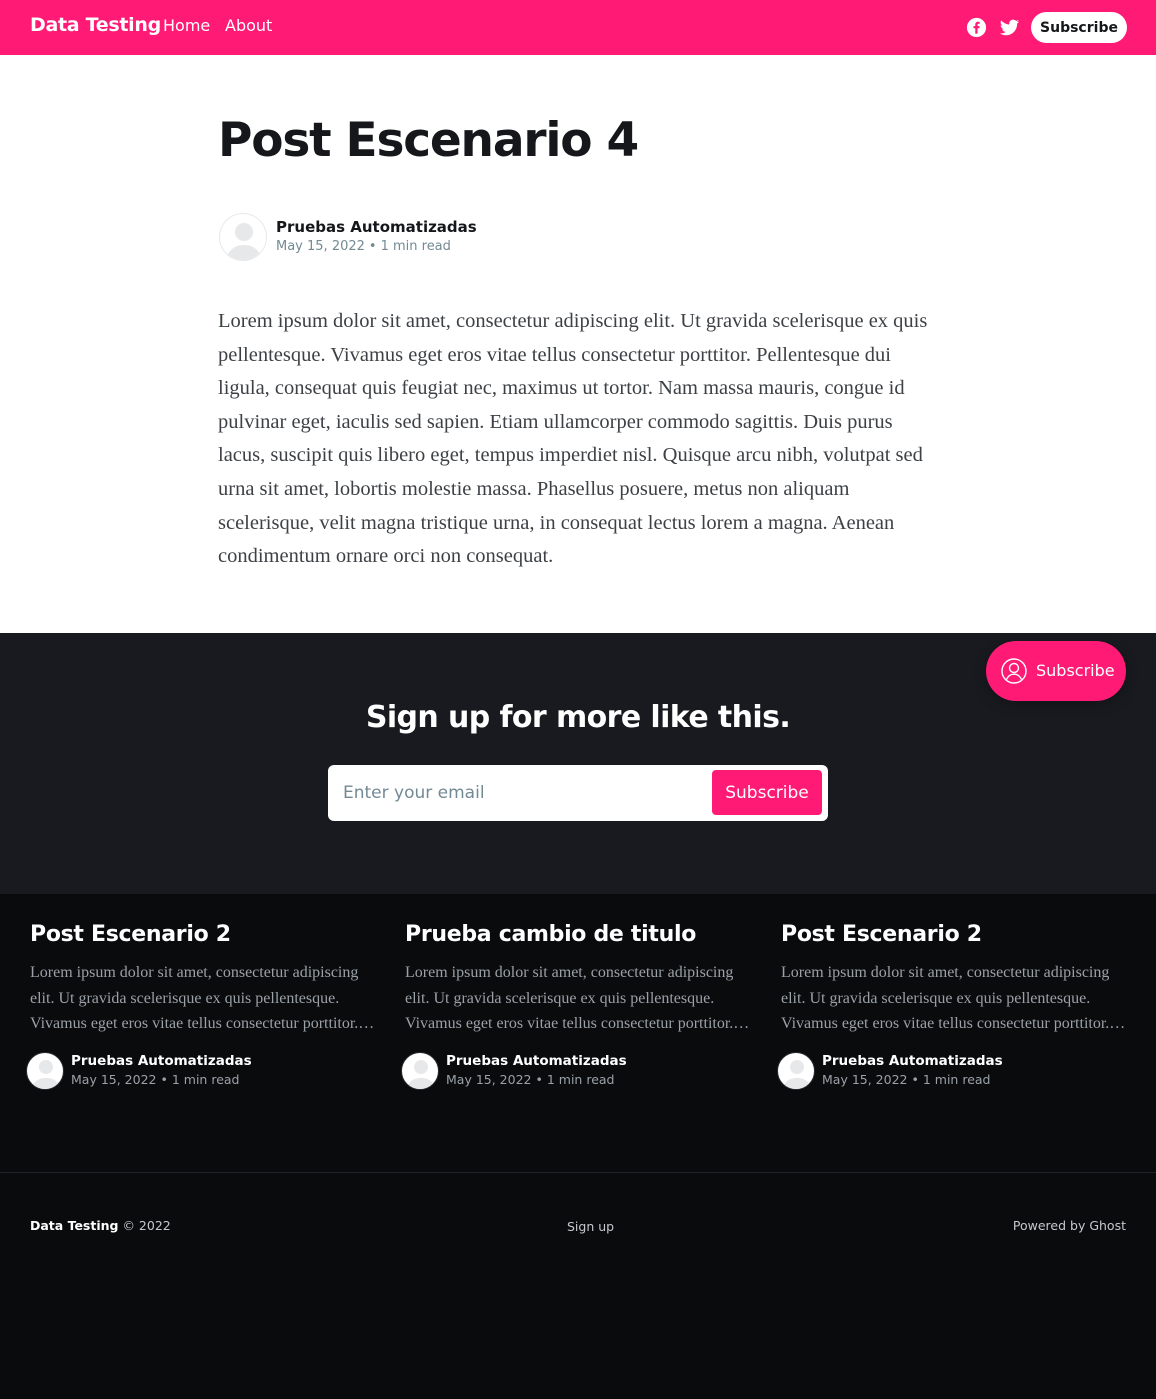  I want to click on facebook-icon, so click(976, 27).